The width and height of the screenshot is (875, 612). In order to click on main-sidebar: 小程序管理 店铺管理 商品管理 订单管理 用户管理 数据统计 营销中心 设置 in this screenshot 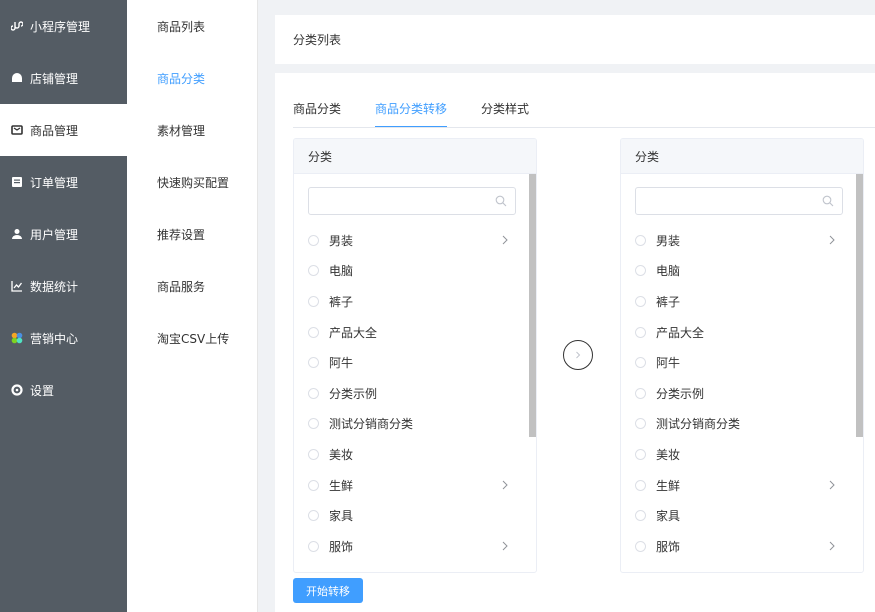, I will do `click(63, 306)`.